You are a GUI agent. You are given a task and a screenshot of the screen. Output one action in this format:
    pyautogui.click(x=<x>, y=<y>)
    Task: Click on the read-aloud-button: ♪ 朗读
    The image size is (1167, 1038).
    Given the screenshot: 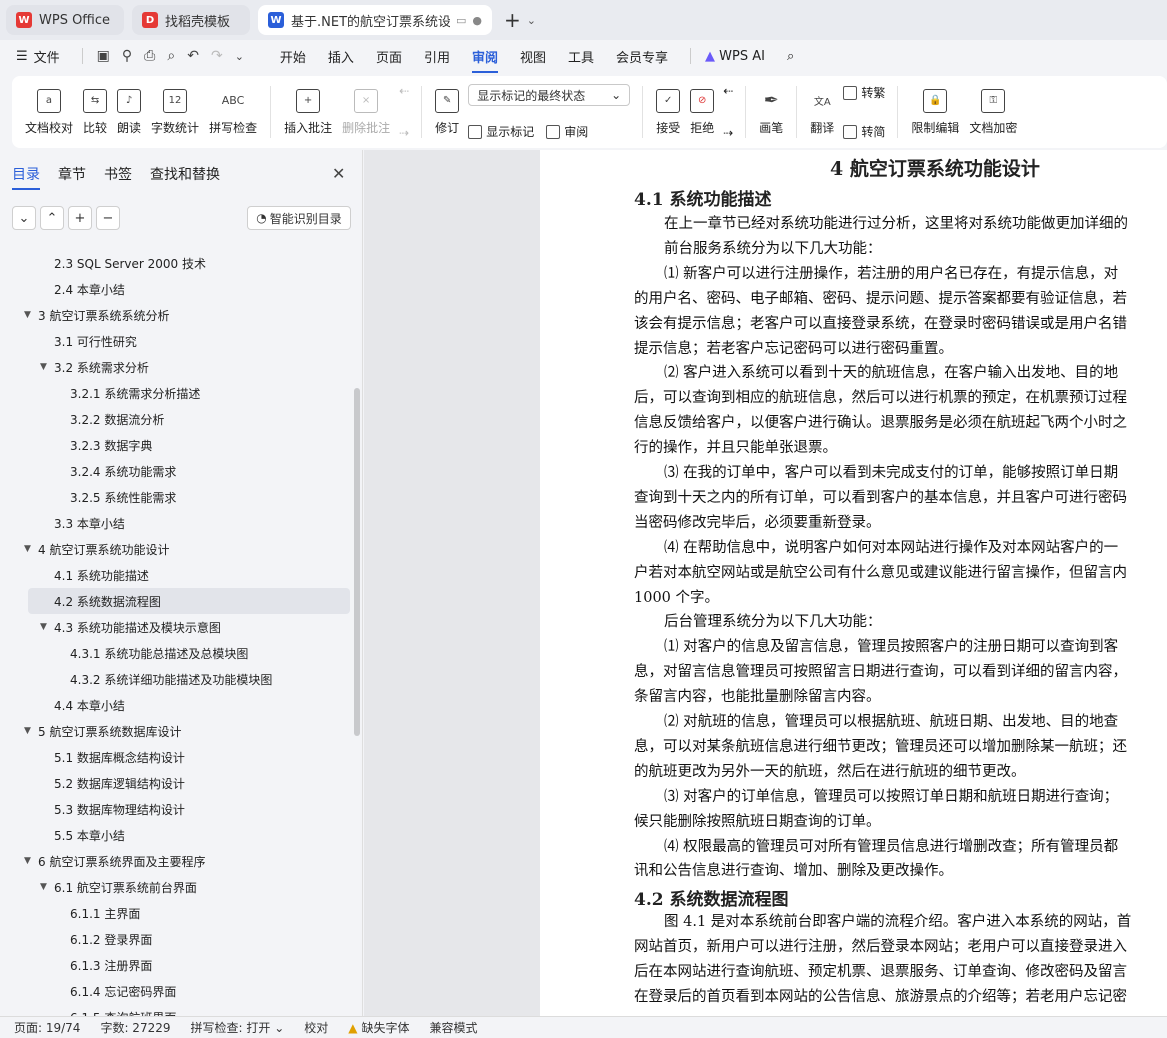 What is the action you would take?
    pyautogui.click(x=129, y=112)
    